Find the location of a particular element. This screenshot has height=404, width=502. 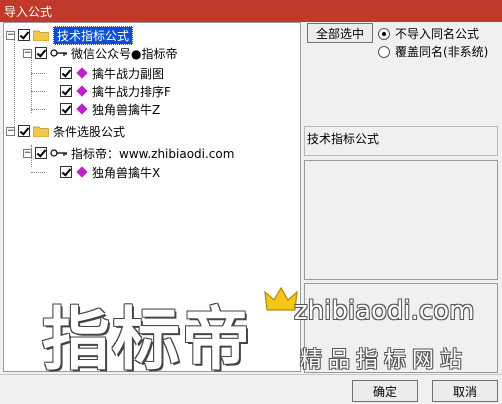

tree-item-label: 擒牛战力排序F is located at coordinates (131, 91).